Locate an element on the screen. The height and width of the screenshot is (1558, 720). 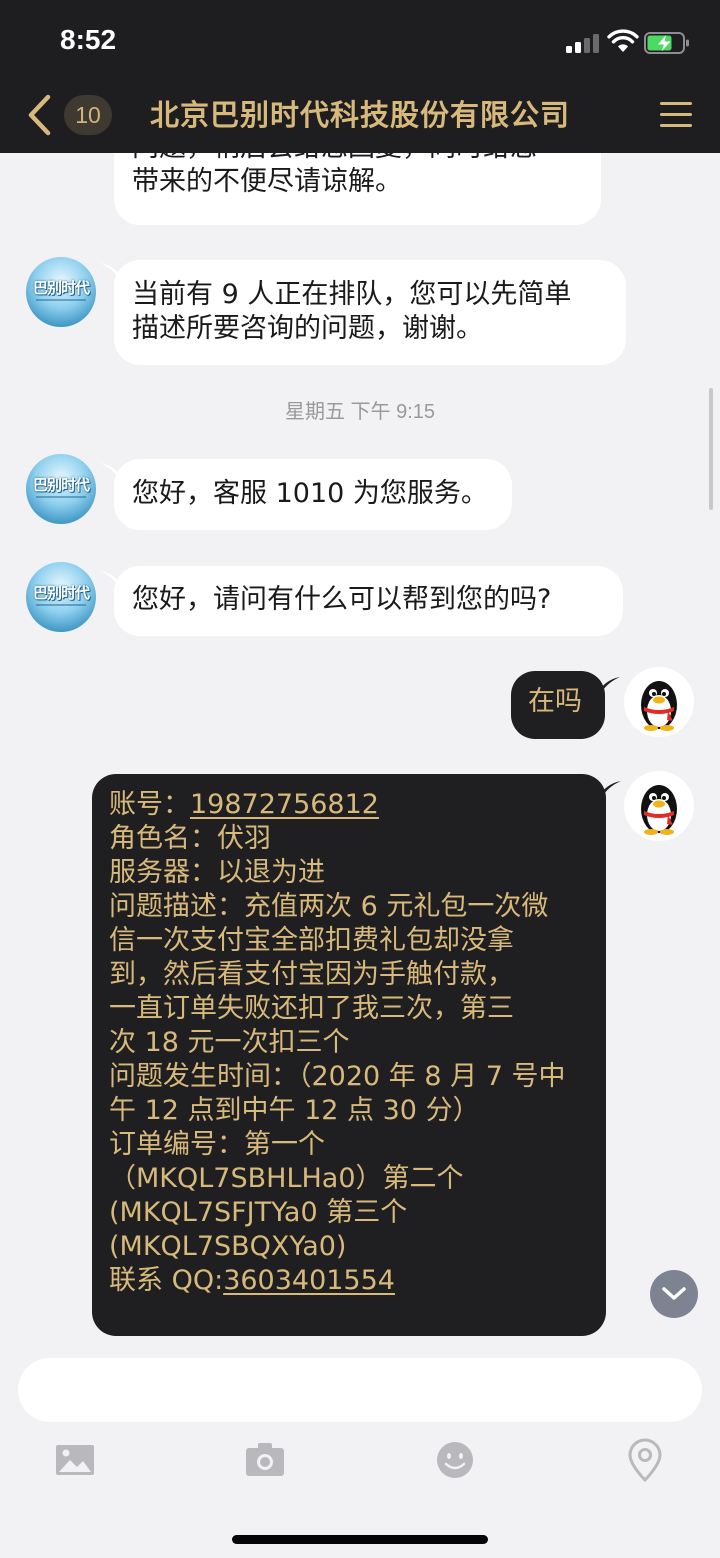
server-line: 服务器：以退为进 is located at coordinates (217, 872).